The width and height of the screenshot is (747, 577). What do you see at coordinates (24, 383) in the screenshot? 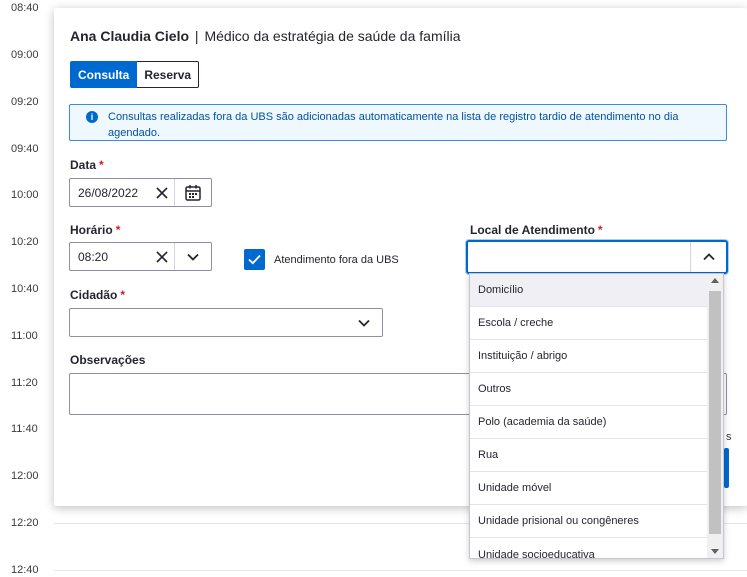
I see `time-label: 11:20` at bounding box center [24, 383].